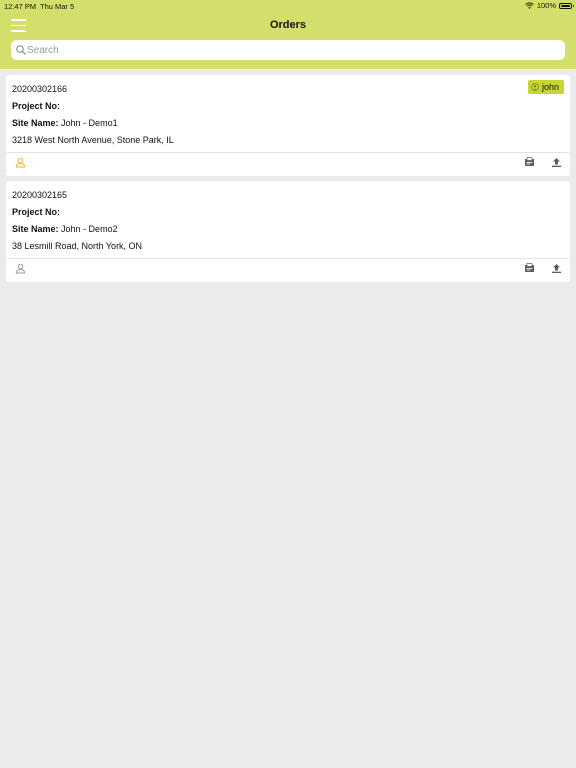 This screenshot has width=576, height=768. What do you see at coordinates (535, 87) in the screenshot?
I see `user-circle-icon` at bounding box center [535, 87].